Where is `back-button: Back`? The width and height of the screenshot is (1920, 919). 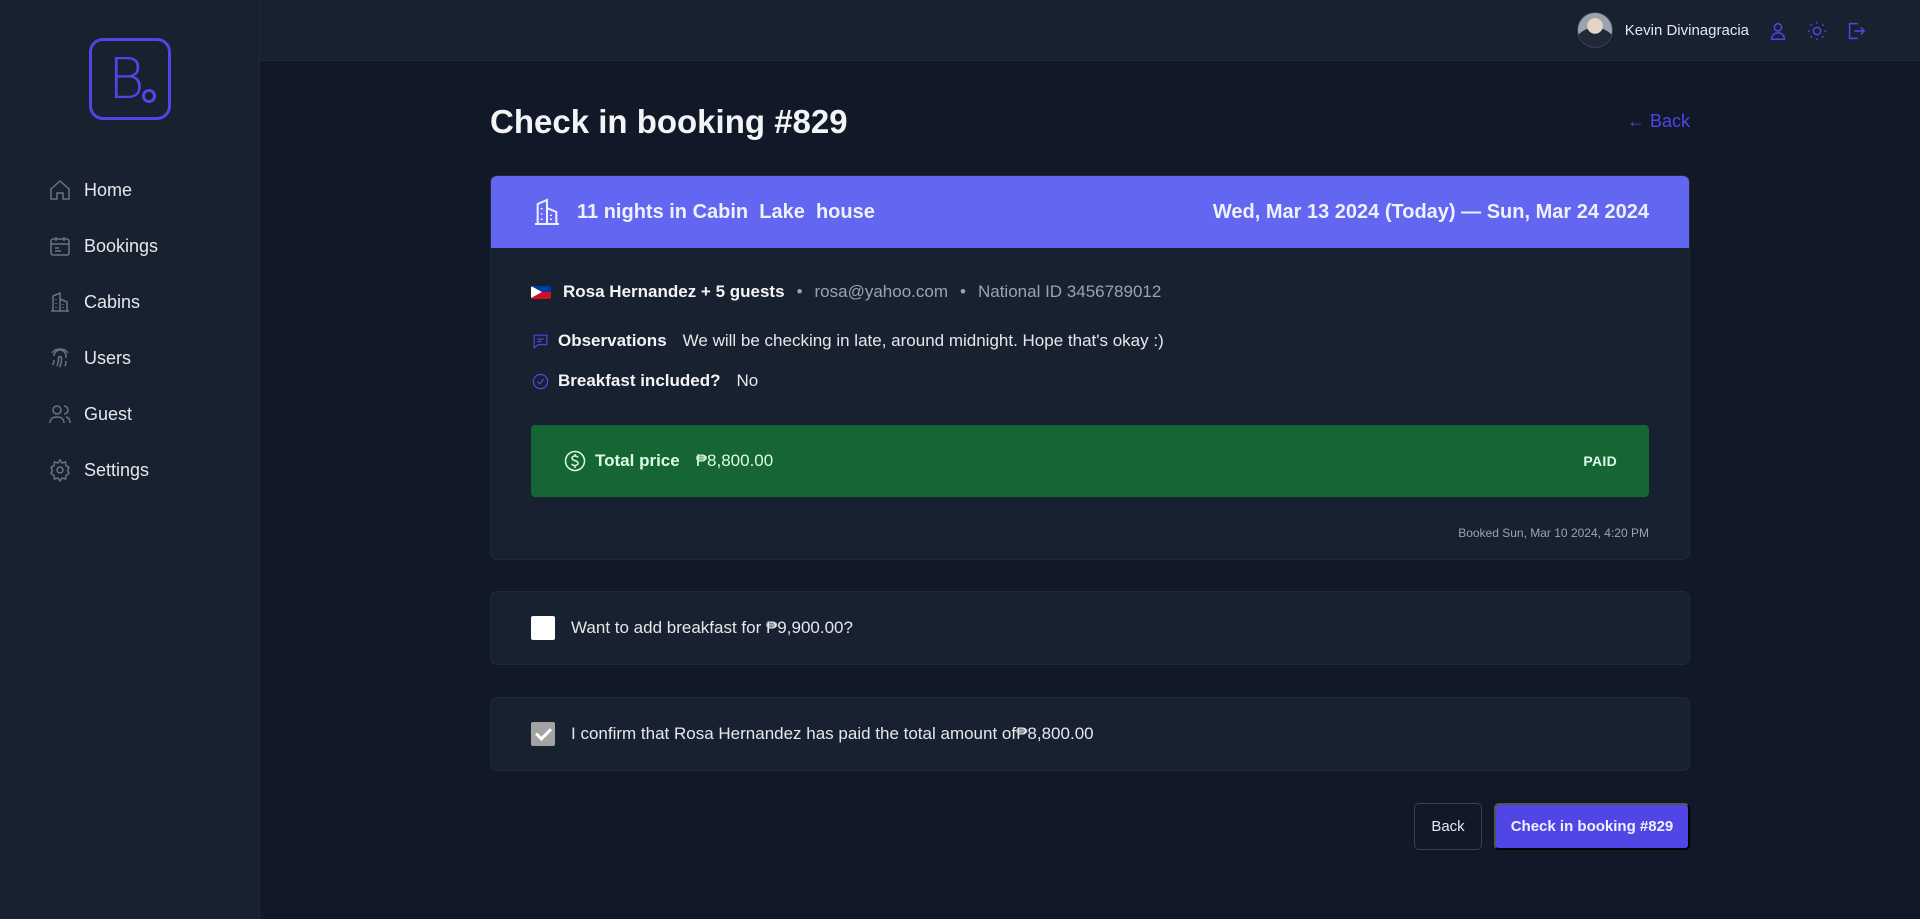
back-button: Back is located at coordinates (1448, 826).